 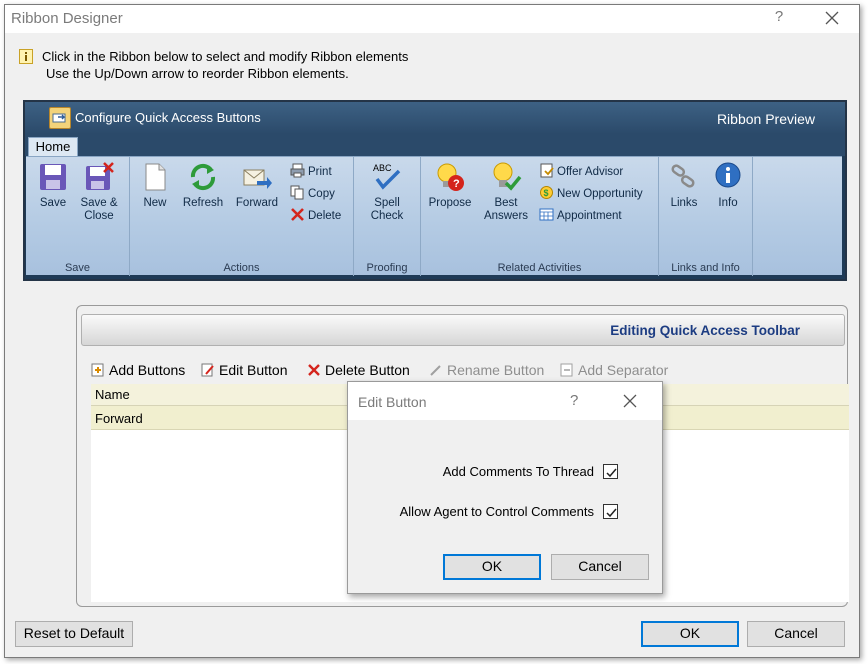 What do you see at coordinates (589, 216) in the screenshot?
I see `appointment-label: Appointment` at bounding box center [589, 216].